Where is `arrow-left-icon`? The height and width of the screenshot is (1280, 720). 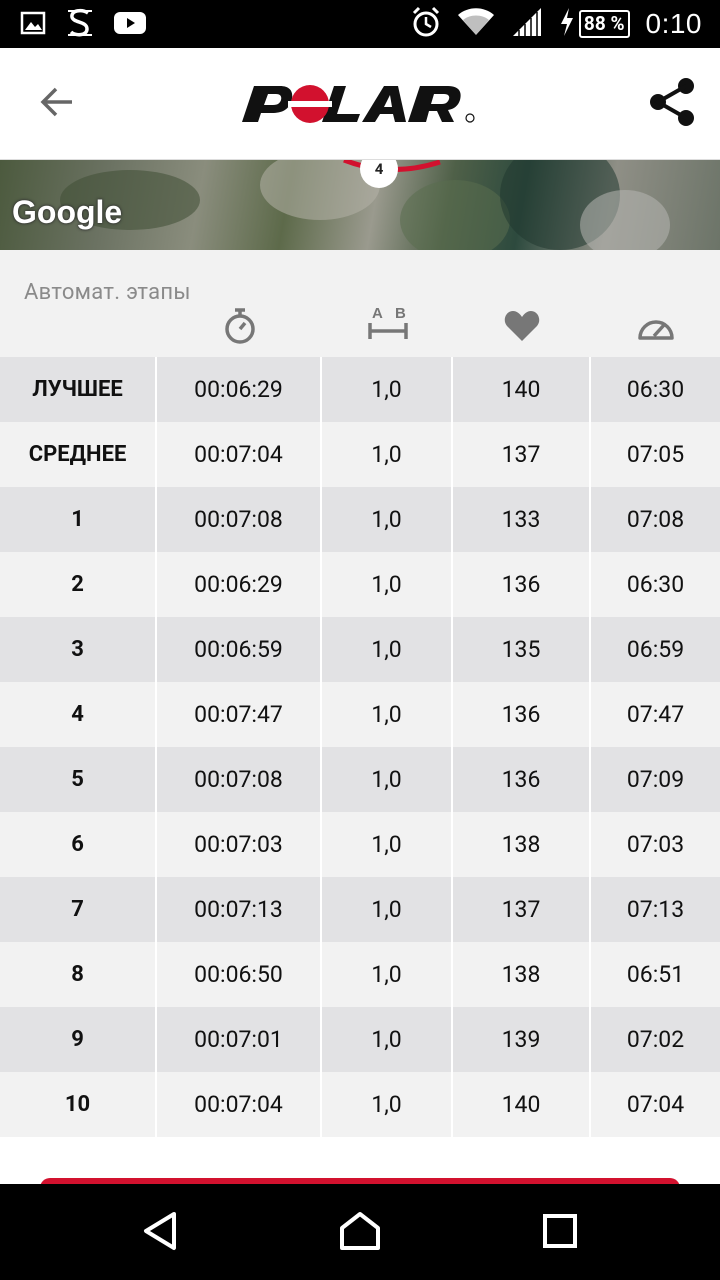 arrow-left-icon is located at coordinates (56, 104).